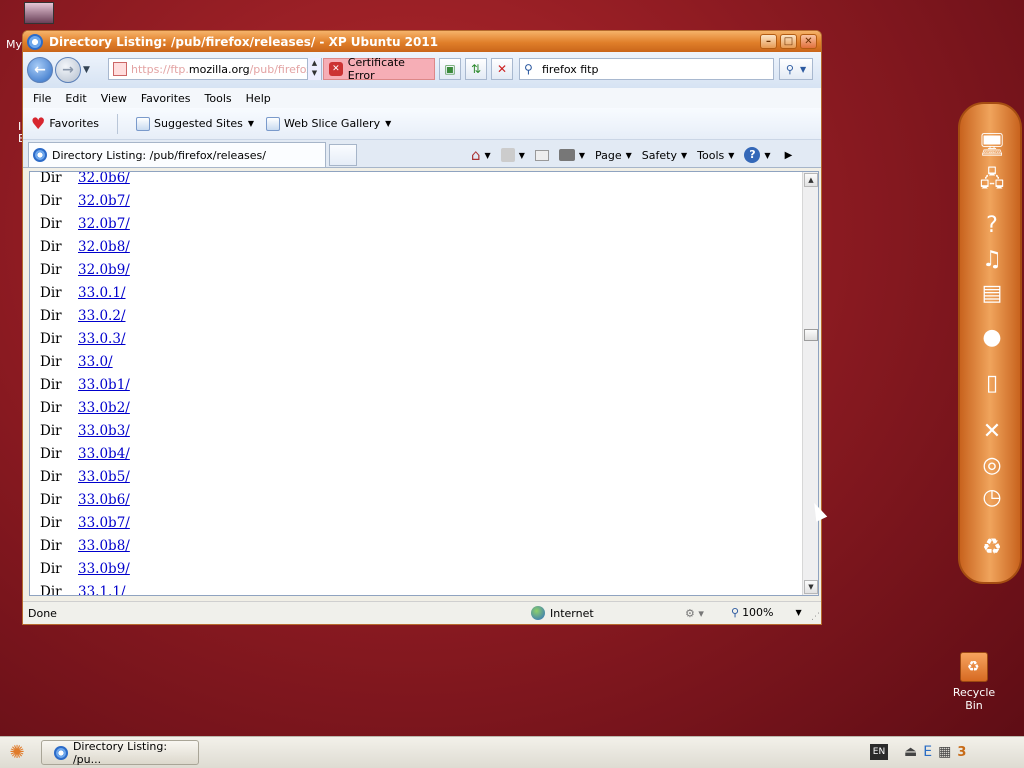 This screenshot has width=1024, height=768. What do you see at coordinates (104, 179) in the screenshot?
I see `directory-link: 32.0b6/` at bounding box center [104, 179].